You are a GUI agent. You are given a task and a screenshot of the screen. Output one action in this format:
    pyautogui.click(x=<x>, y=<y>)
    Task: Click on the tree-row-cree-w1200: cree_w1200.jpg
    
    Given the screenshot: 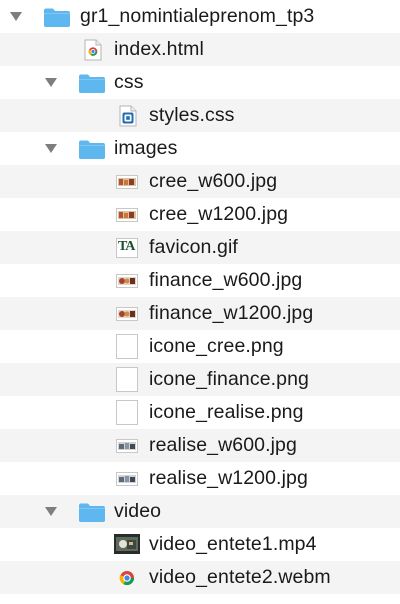 What is the action you would take?
    pyautogui.click(x=200, y=214)
    